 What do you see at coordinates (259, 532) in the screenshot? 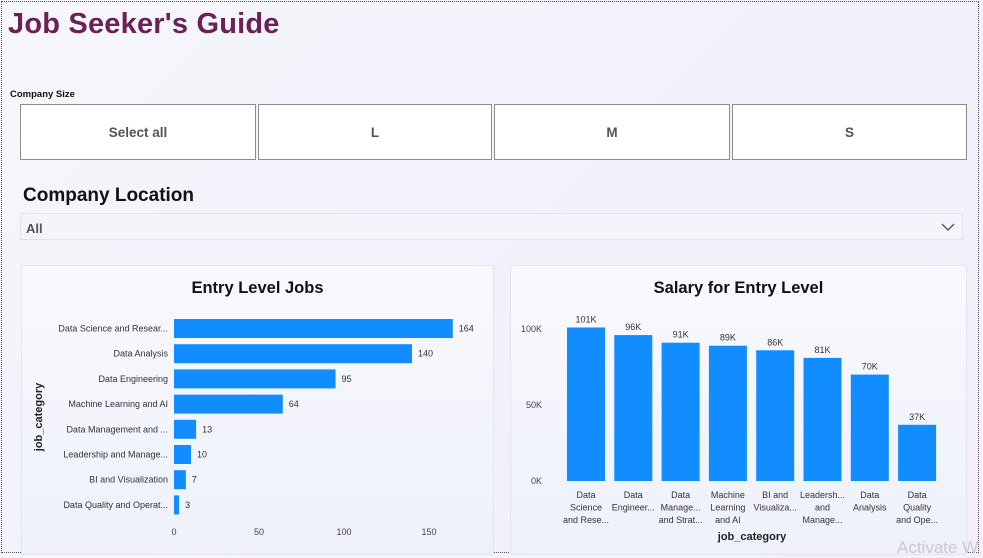
I see `x-tick-label: 50` at bounding box center [259, 532].